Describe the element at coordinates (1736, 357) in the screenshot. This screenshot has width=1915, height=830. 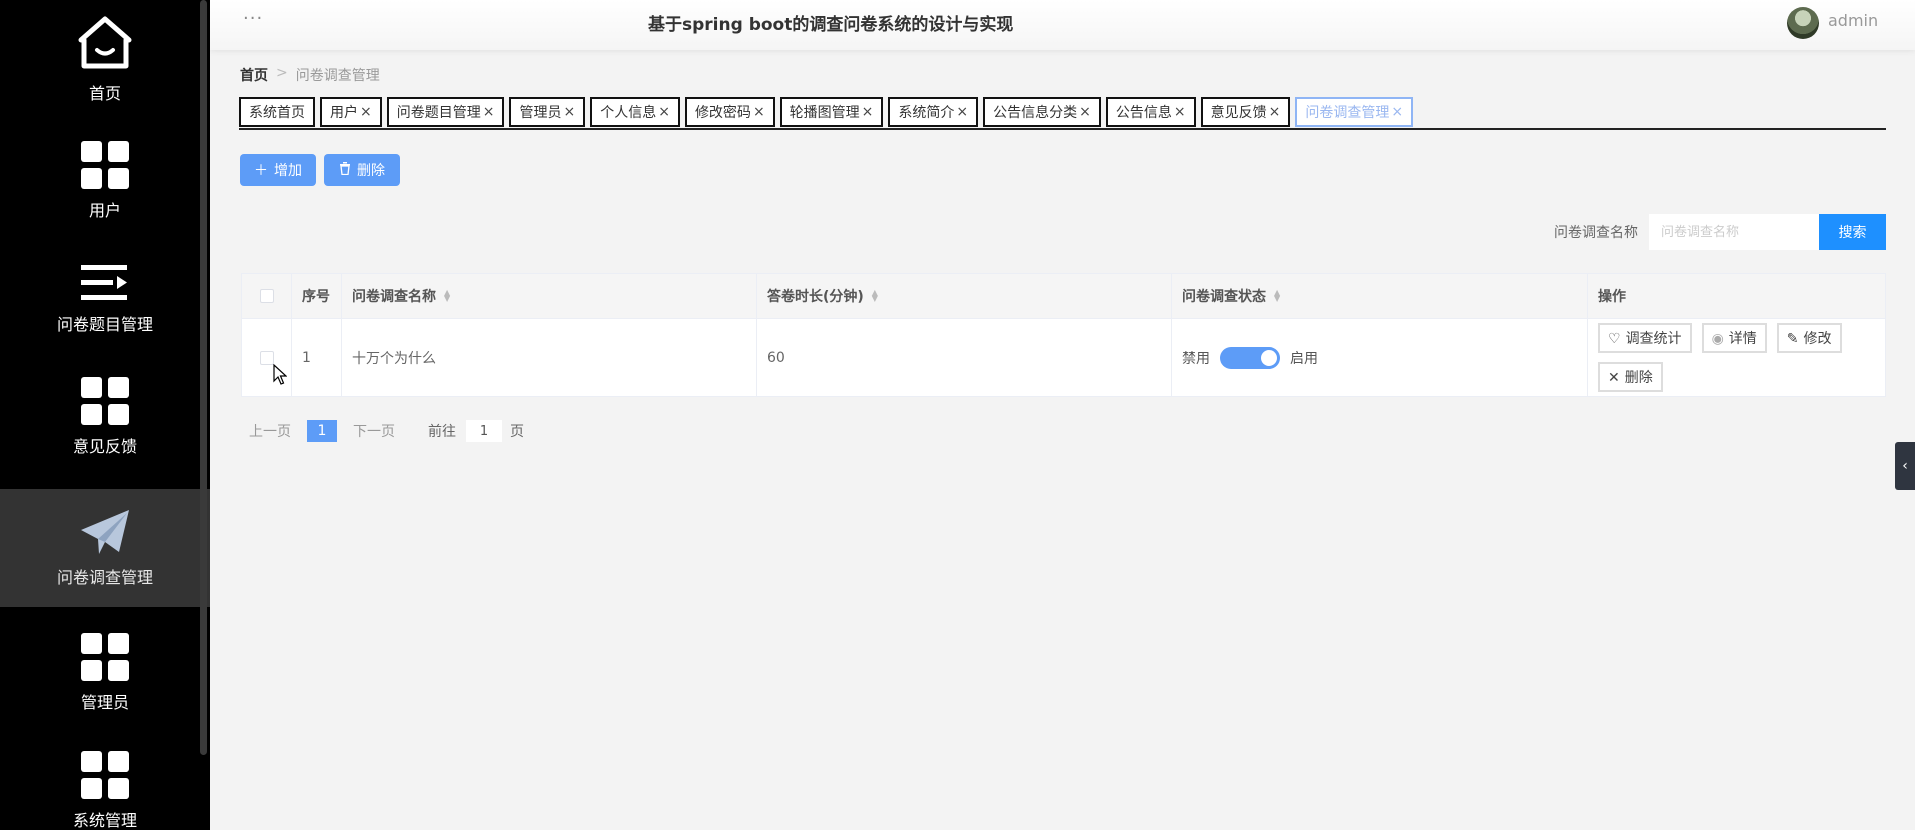
I see `row-ops: ♡ 调查统计 ◉ 详情 ✎ 修改 ✕ 删除` at that location.